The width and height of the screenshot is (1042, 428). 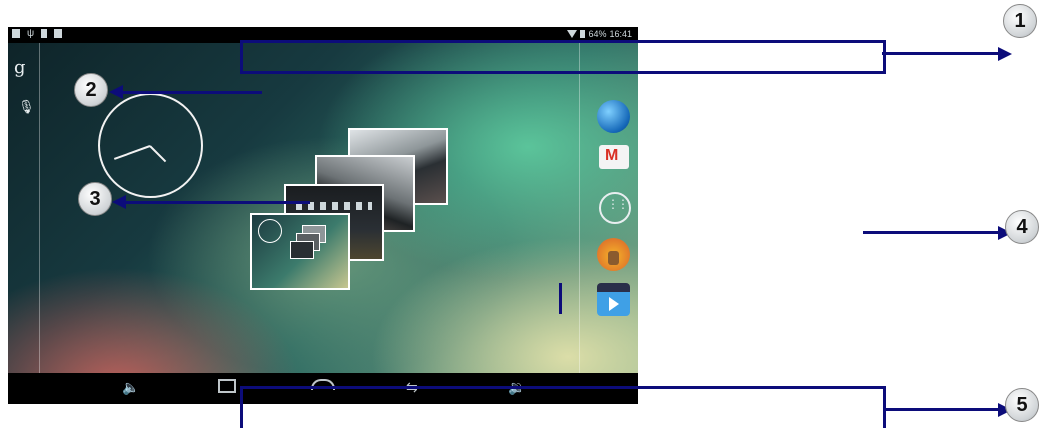 I want to click on screenshot-icon, so click(x=16, y=33).